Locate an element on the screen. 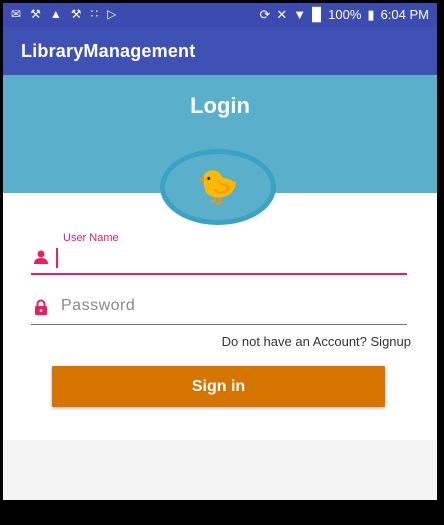  sign-in-button: Sign in is located at coordinates (218, 386).